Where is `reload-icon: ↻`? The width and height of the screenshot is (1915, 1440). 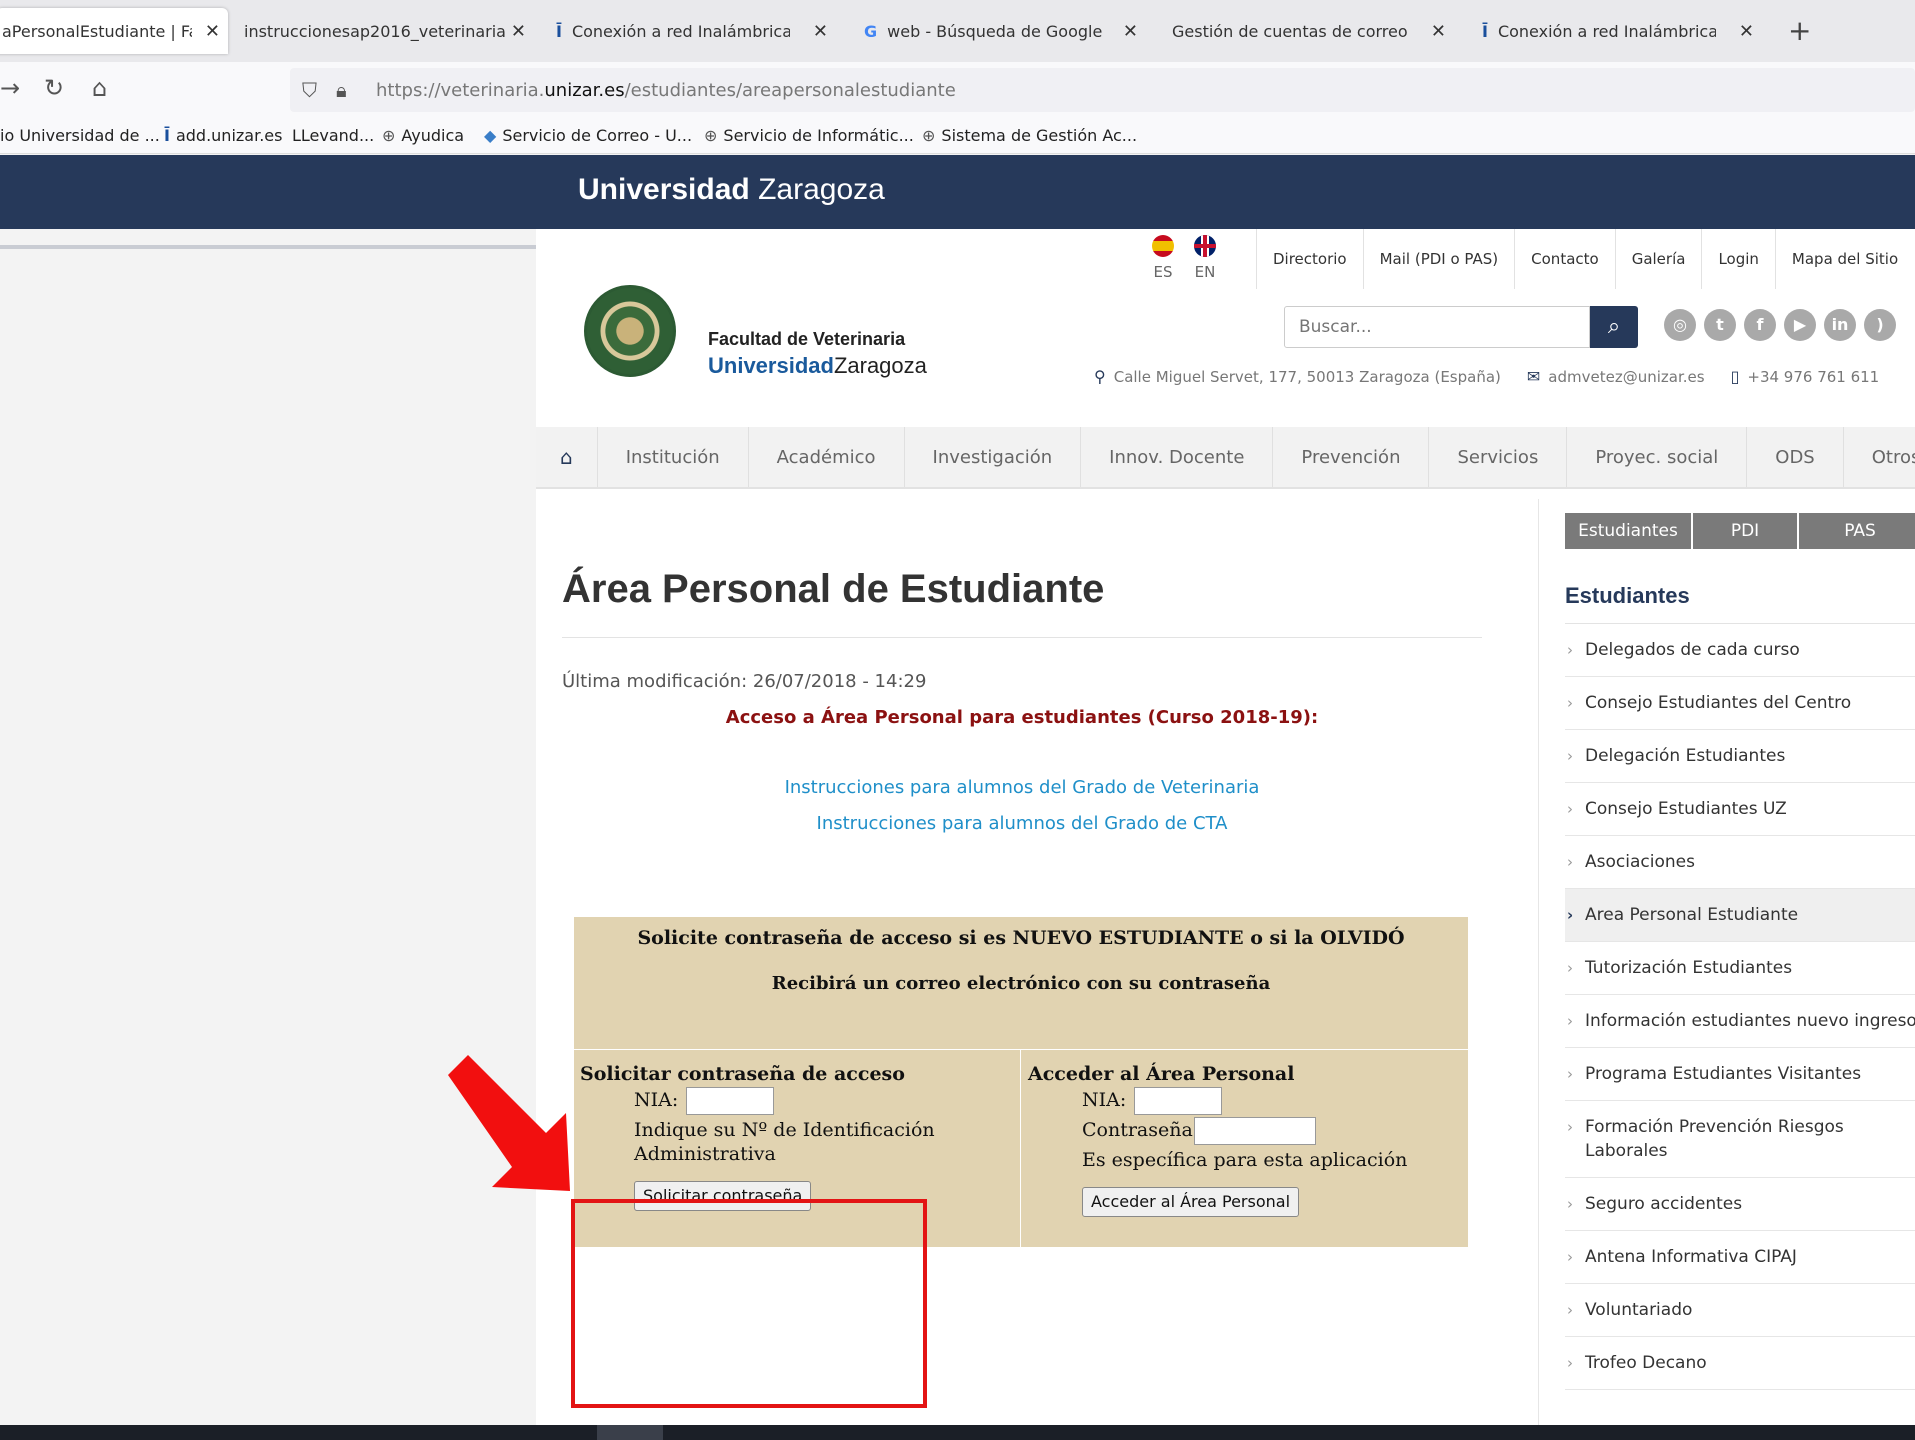
reload-icon: ↻ is located at coordinates (54, 88).